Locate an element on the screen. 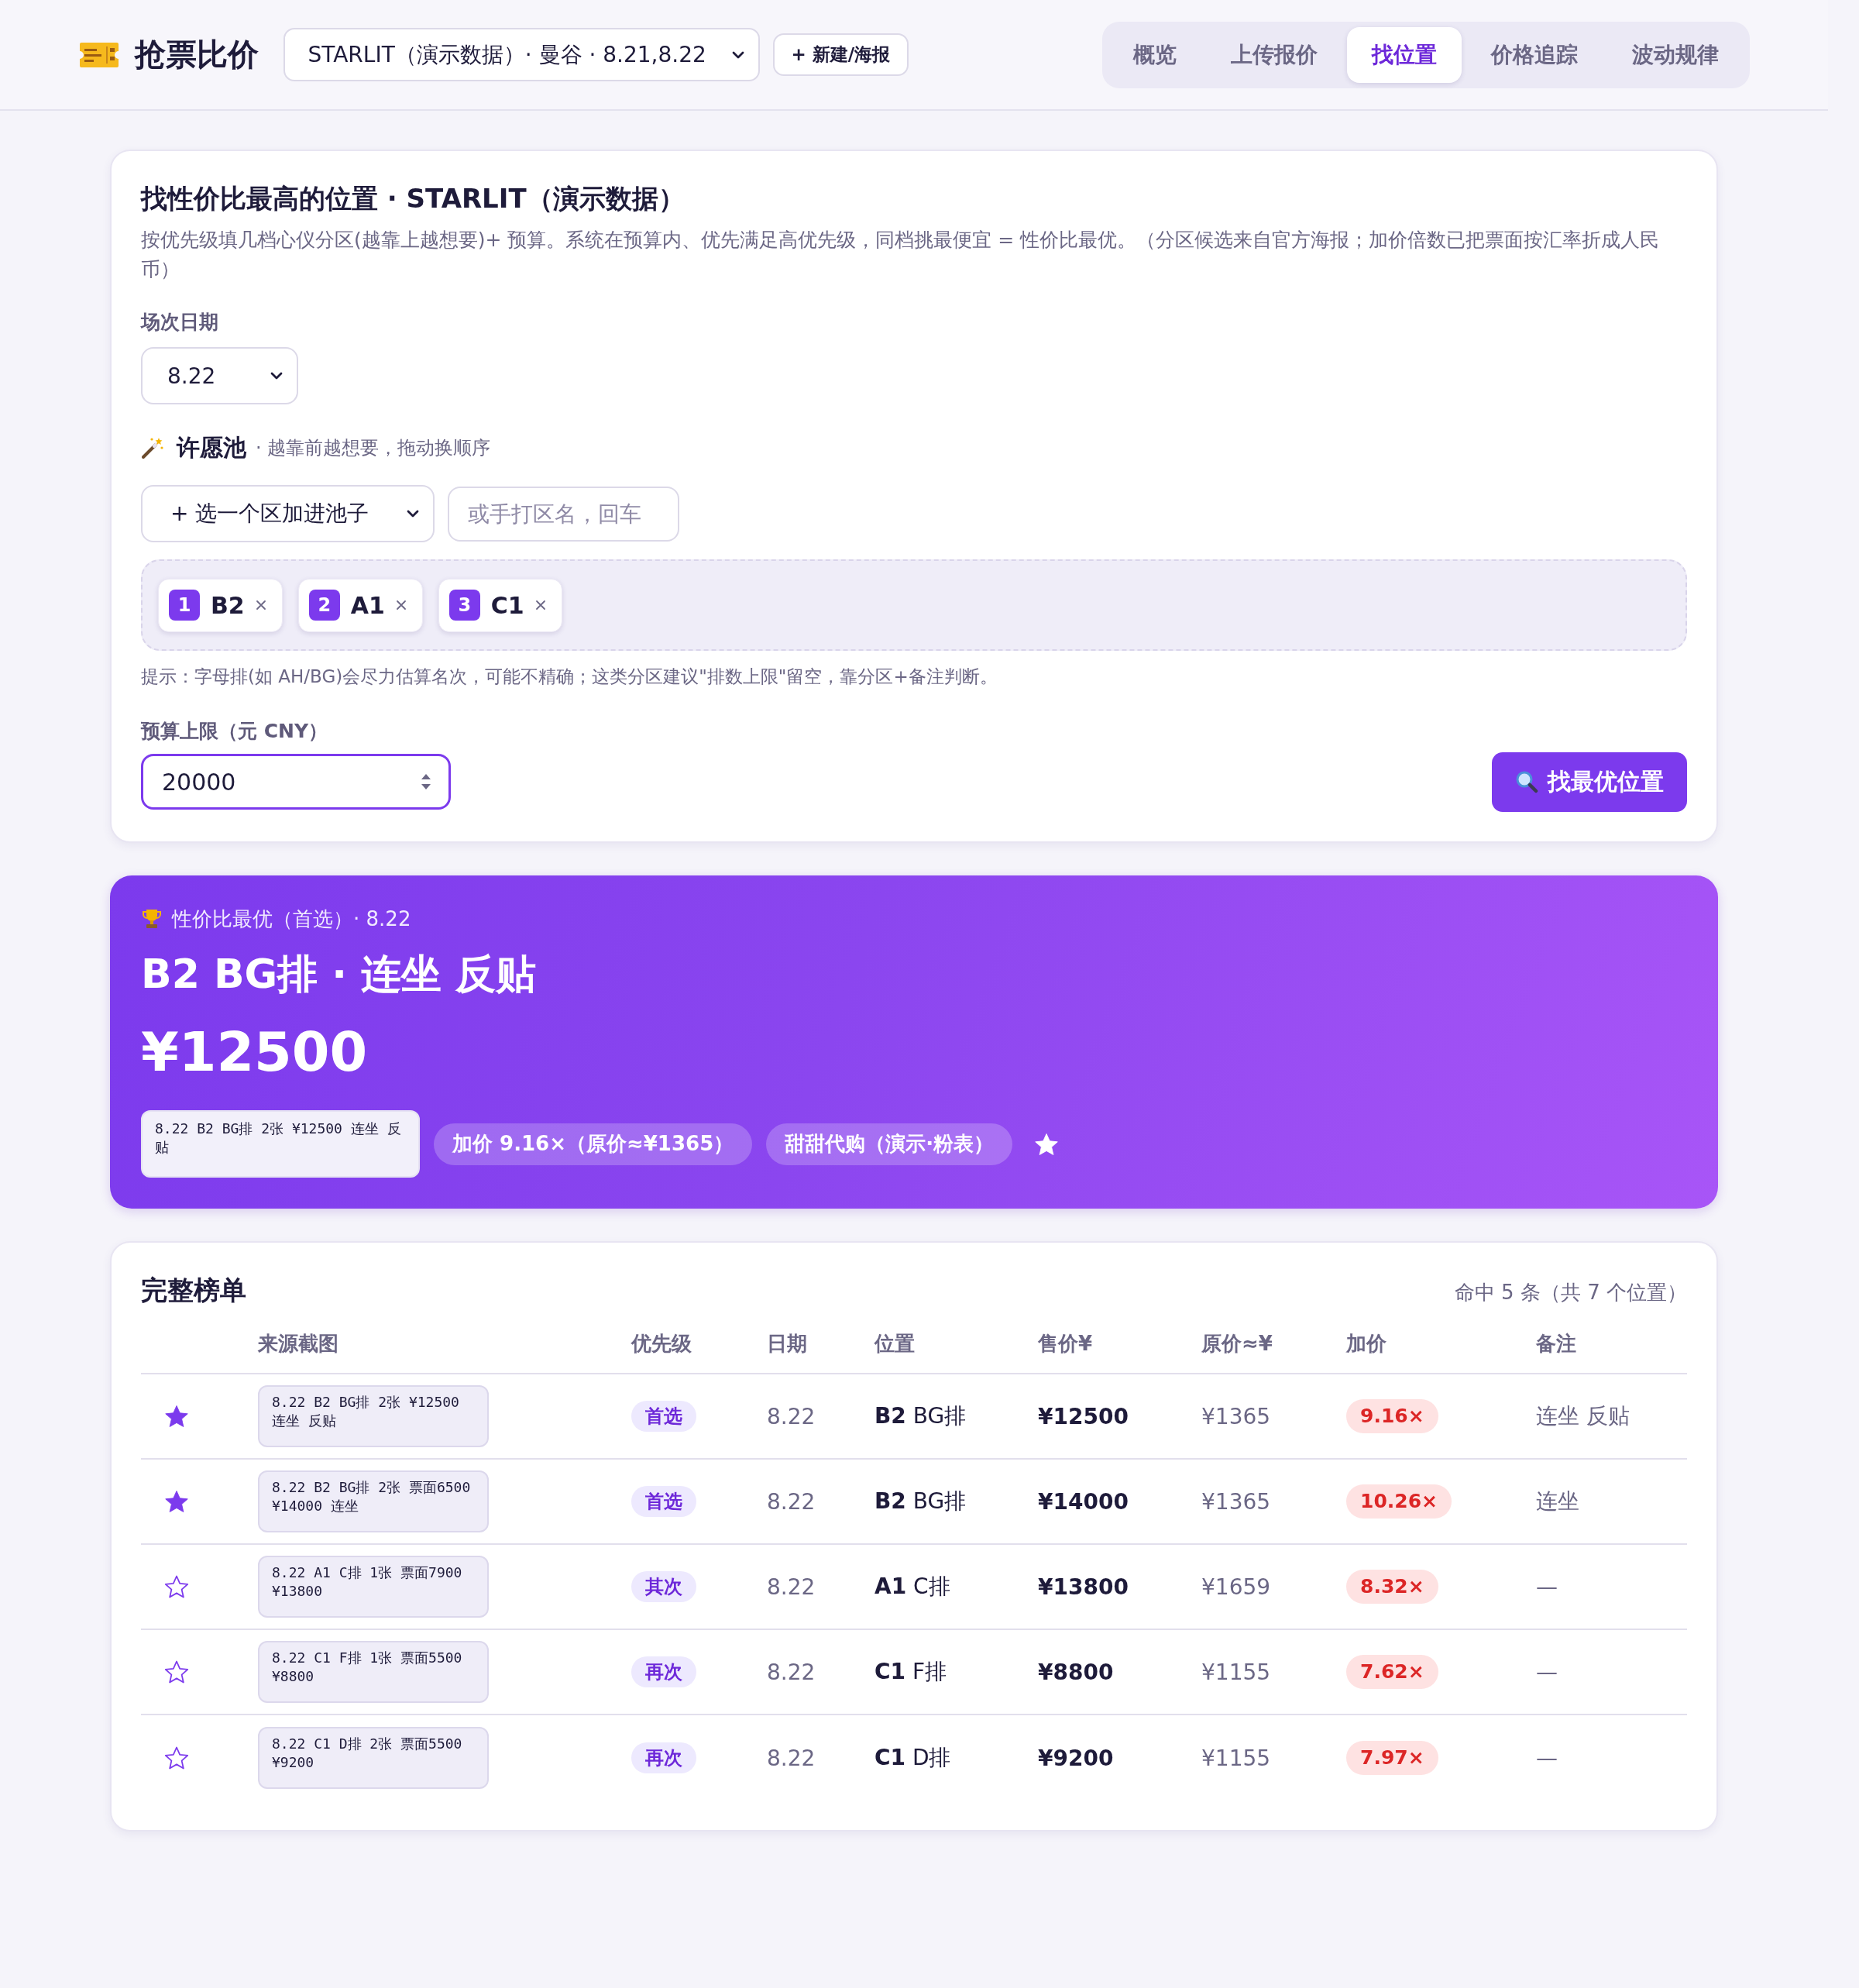 The image size is (1859, 1988). zone-select: + 选一个区加进池子 is located at coordinates (288, 513).